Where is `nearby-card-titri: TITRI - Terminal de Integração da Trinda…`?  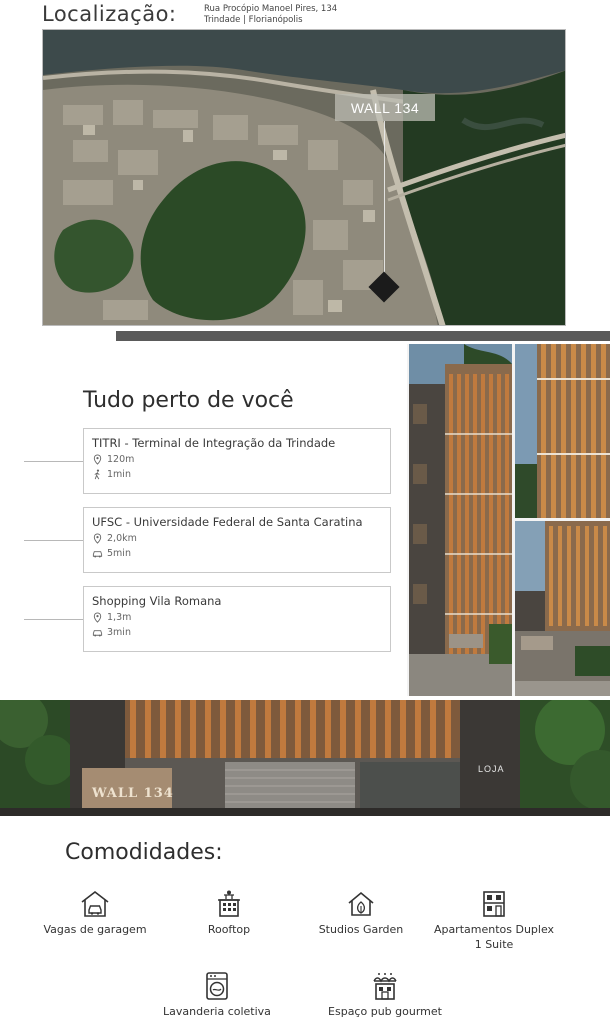 nearby-card-titri: TITRI - Terminal de Integração da Trinda… is located at coordinates (237, 461).